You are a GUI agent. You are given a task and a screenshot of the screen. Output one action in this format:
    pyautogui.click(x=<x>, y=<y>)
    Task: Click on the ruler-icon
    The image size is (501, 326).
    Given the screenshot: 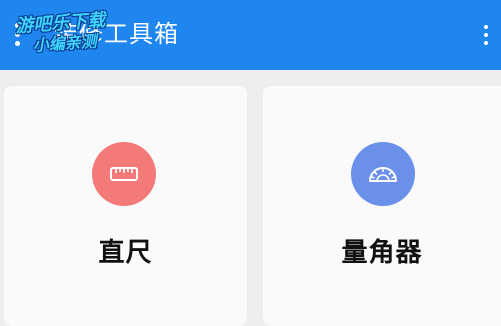 What is the action you would take?
    pyautogui.click(x=124, y=174)
    